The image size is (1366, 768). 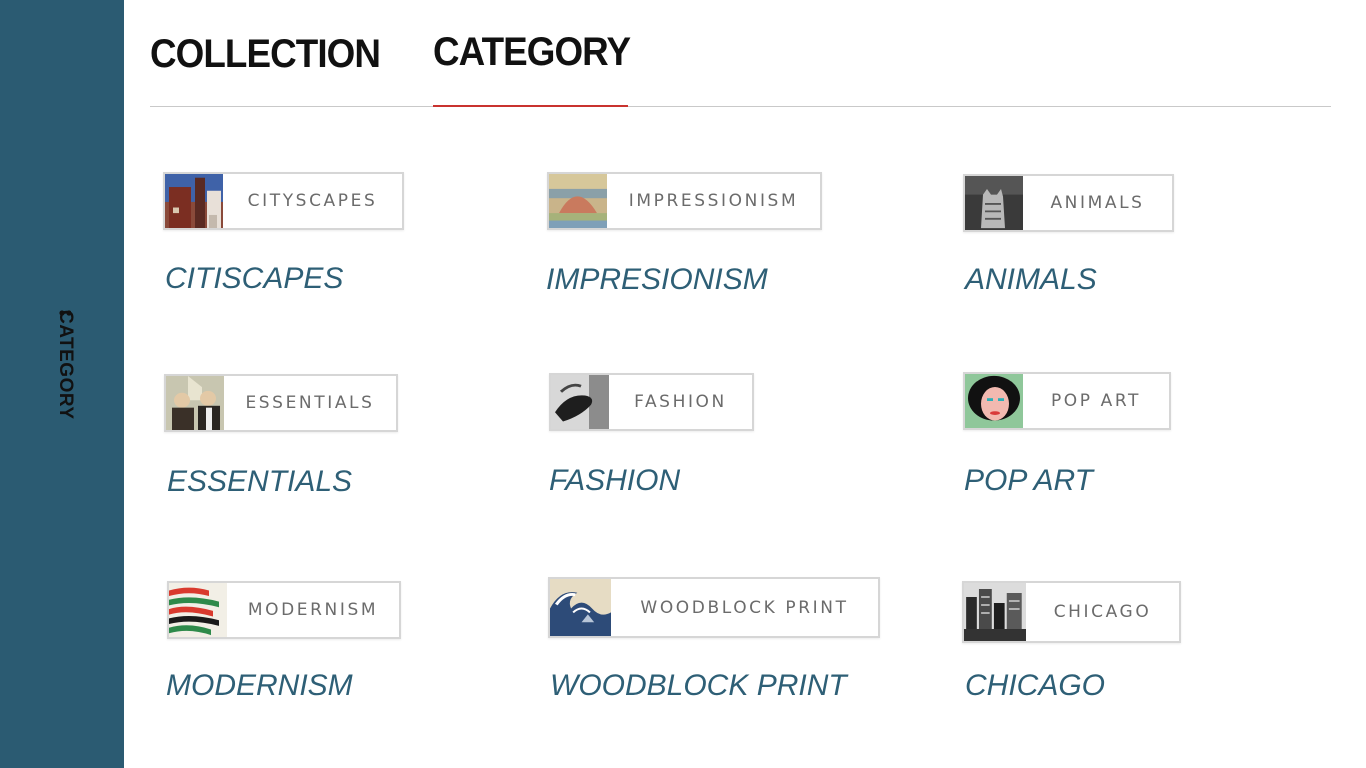 I want to click on tab-bar: COLLECTION CATEGORY, so click(x=740, y=63).